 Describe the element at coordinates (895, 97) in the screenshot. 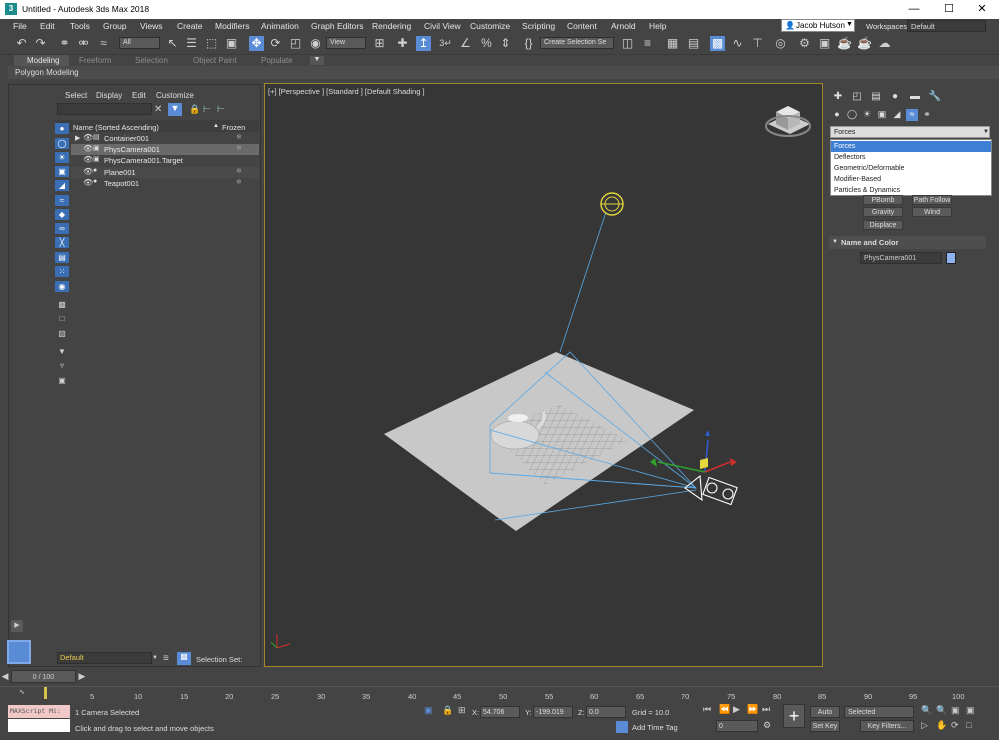

I see `motion-tab-icon: ●` at that location.